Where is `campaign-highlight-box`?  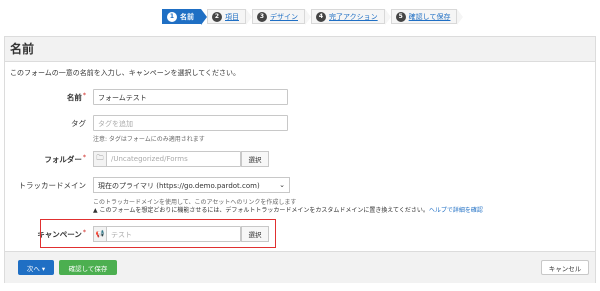
campaign-highlight-box is located at coordinates (158, 233).